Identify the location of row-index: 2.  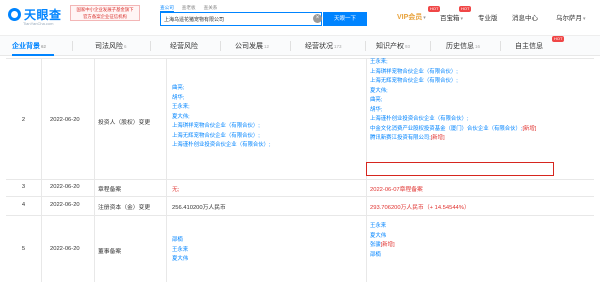
(23, 120).